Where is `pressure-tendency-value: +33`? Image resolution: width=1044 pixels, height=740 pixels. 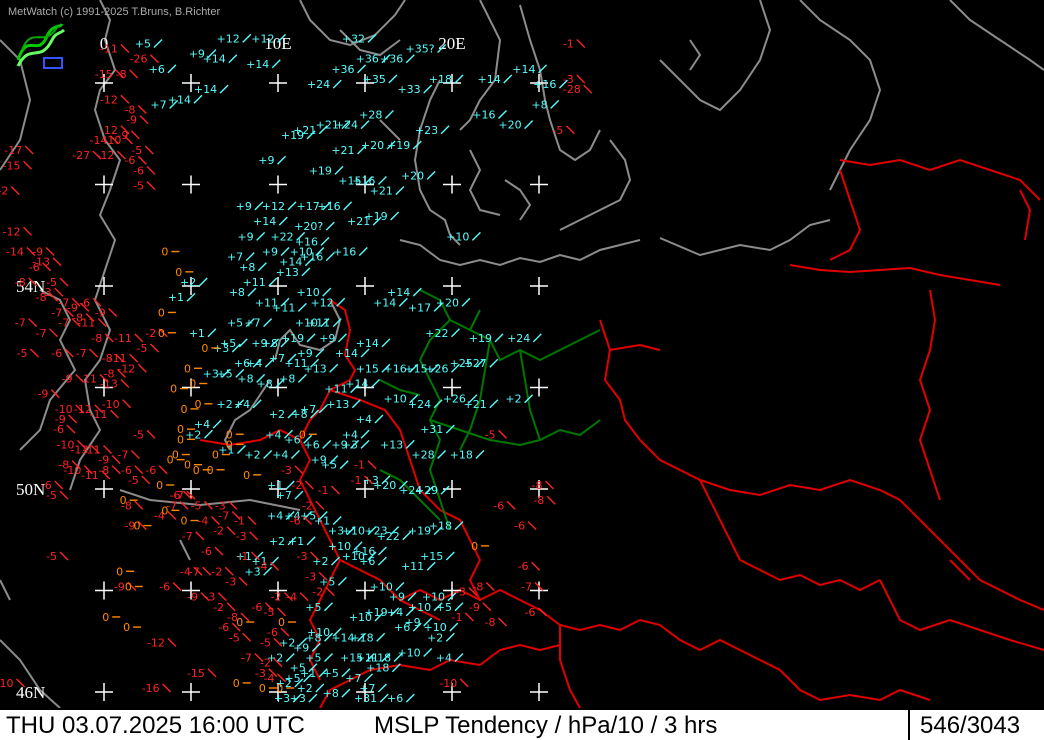
pressure-tendency-value: +33 is located at coordinates (408, 89).